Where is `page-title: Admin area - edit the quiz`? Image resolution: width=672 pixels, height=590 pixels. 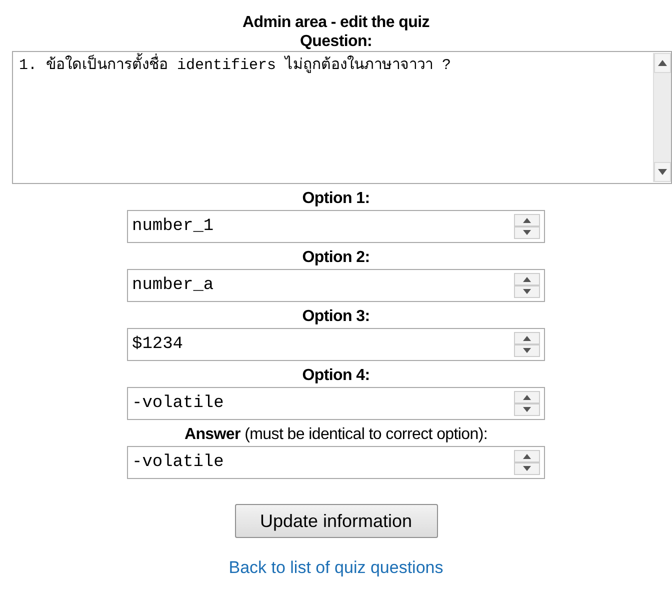 page-title: Admin area - edit the quiz is located at coordinates (336, 22).